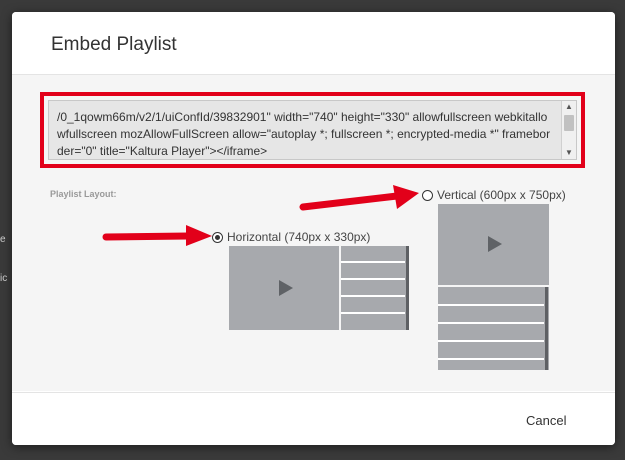 This screenshot has width=625, height=460. I want to click on scroll-up-icon: ▲, so click(569, 107).